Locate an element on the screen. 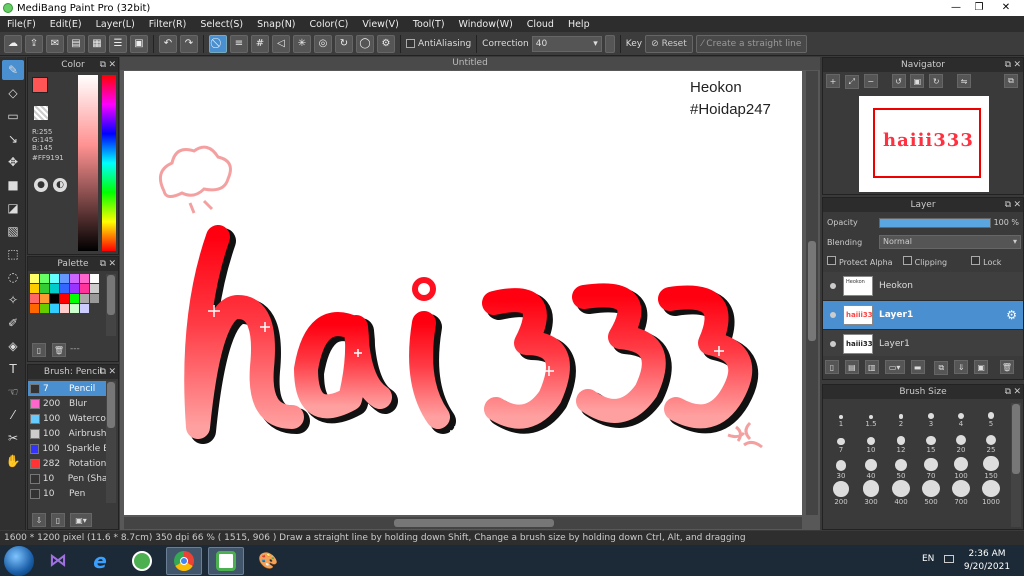 The width and height of the screenshot is (1024, 576). brush-list-item: 200 Blur is located at coordinates (67, 403).